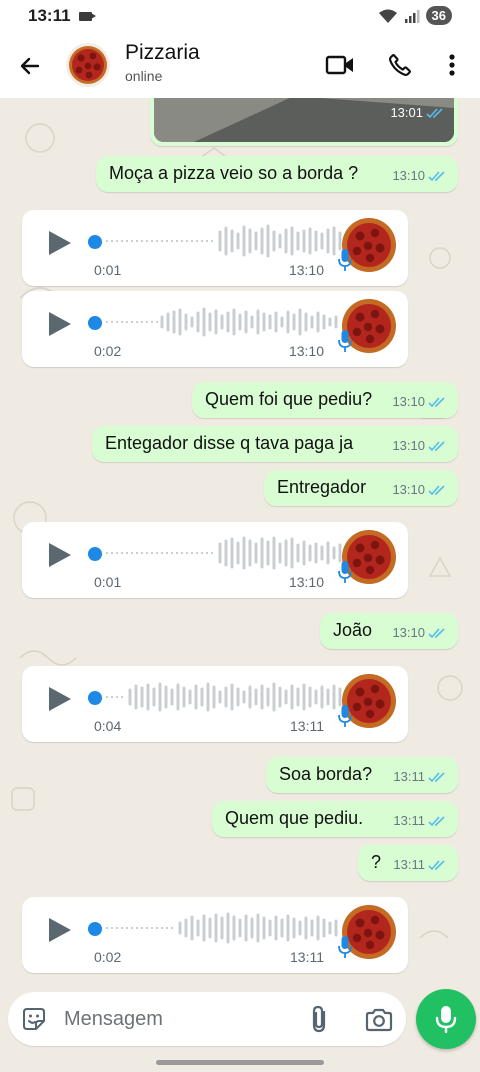  I want to click on contact-avatar, so click(88, 65).